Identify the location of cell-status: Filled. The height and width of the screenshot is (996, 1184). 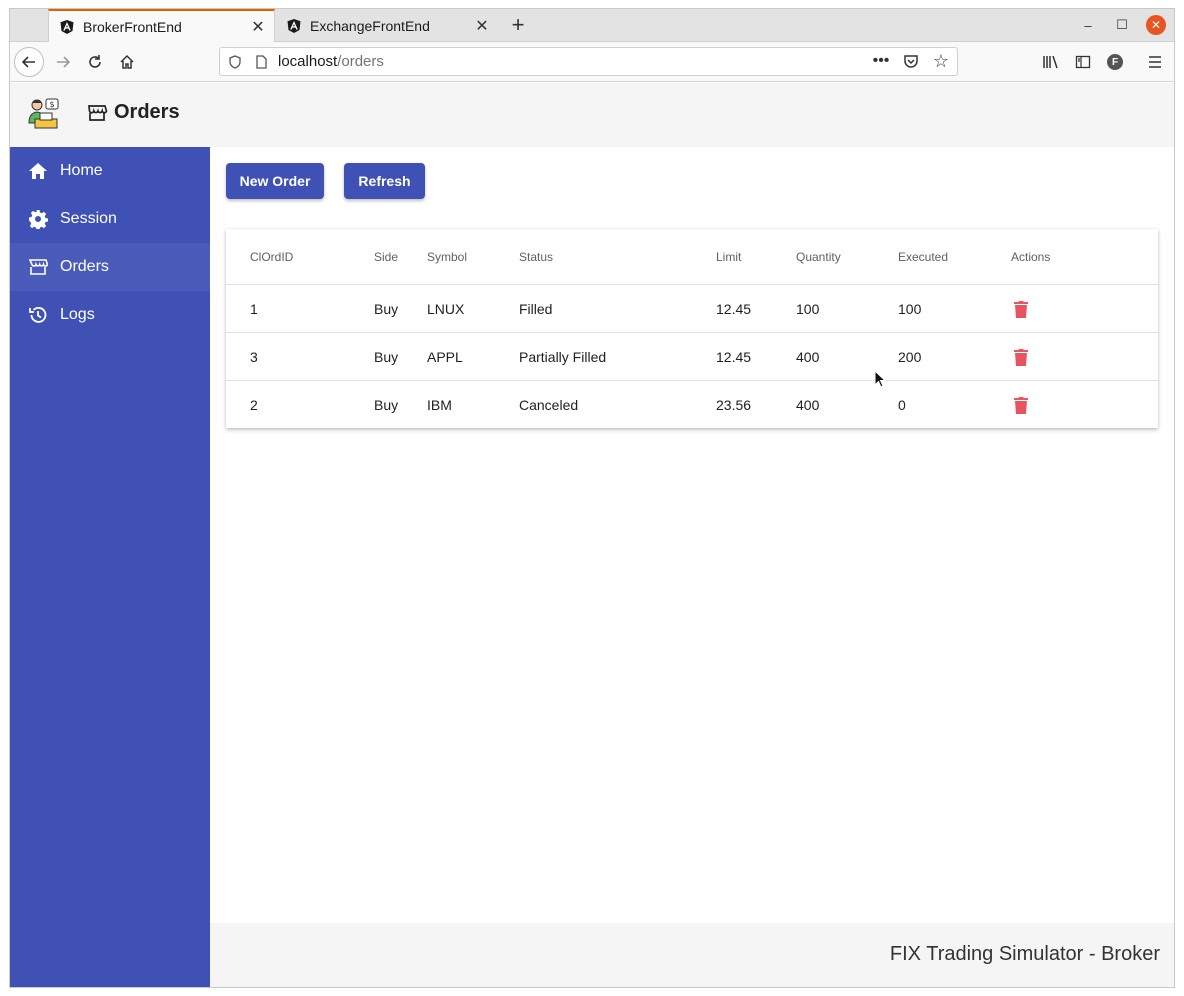
(536, 308).